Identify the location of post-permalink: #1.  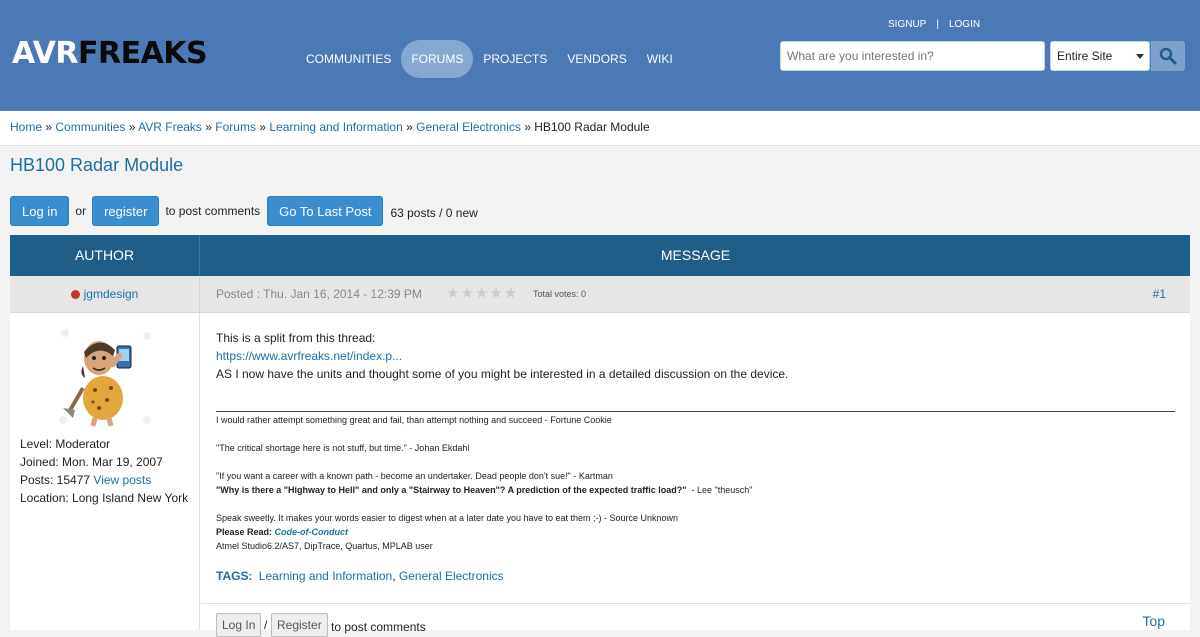
(1159, 294).